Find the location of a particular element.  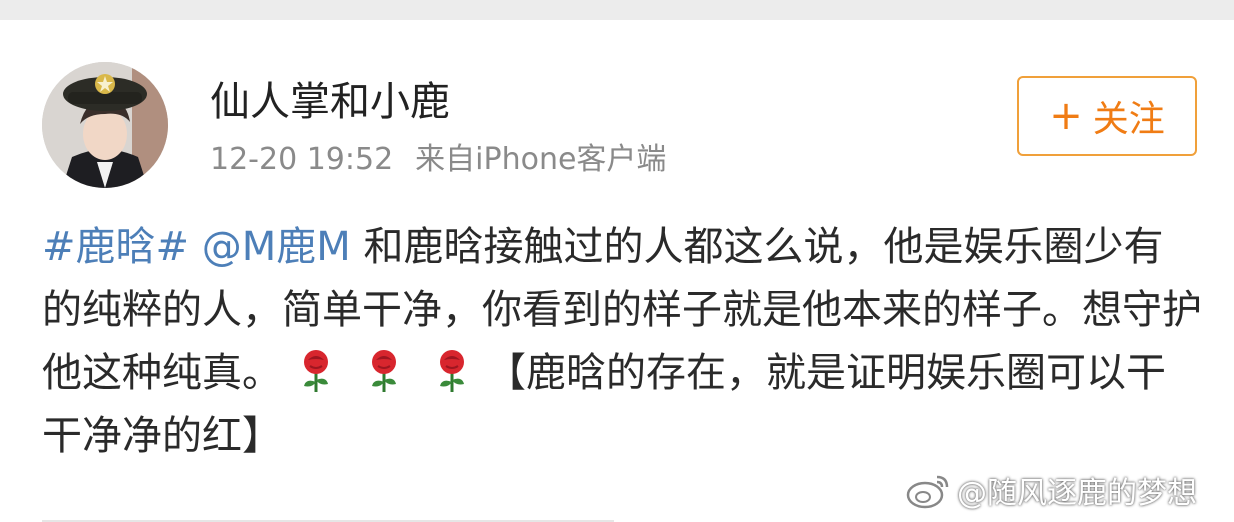

post-meta: 12-20 19:52 来自iPhone客户端 is located at coordinates (438, 160).